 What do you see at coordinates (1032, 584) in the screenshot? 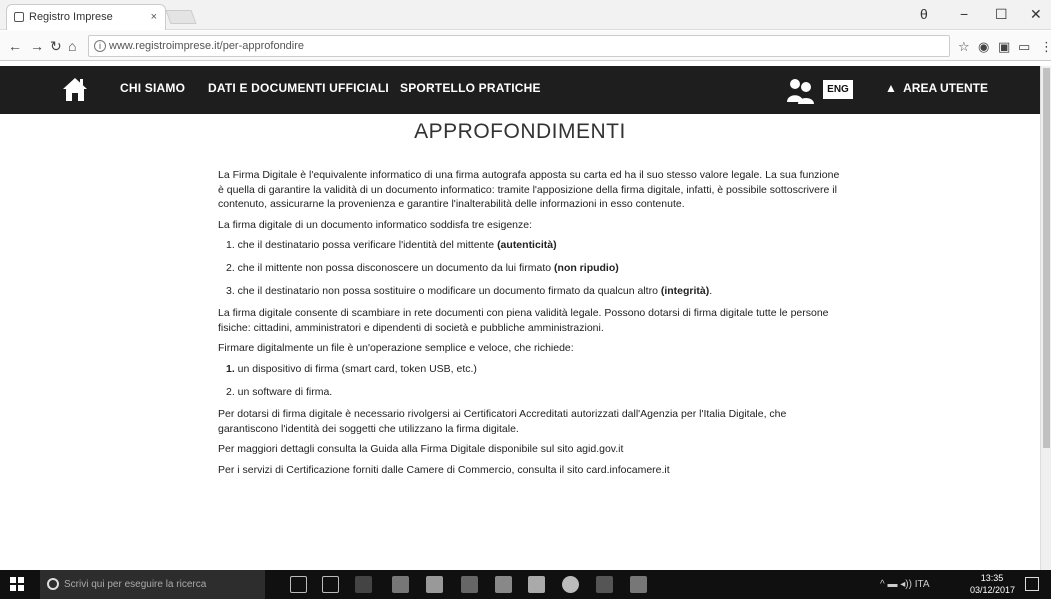
I see `notification-icon` at bounding box center [1032, 584].